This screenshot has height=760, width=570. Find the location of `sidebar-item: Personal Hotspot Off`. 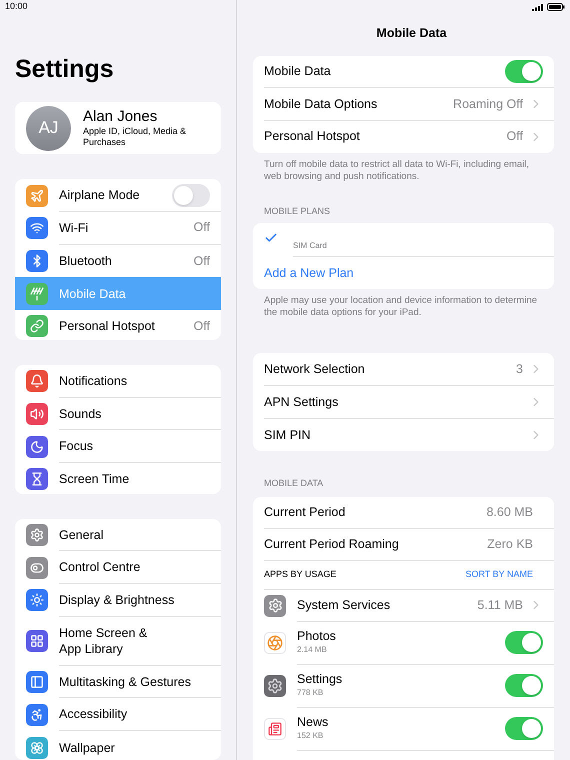

sidebar-item: Personal Hotspot Off is located at coordinates (118, 325).